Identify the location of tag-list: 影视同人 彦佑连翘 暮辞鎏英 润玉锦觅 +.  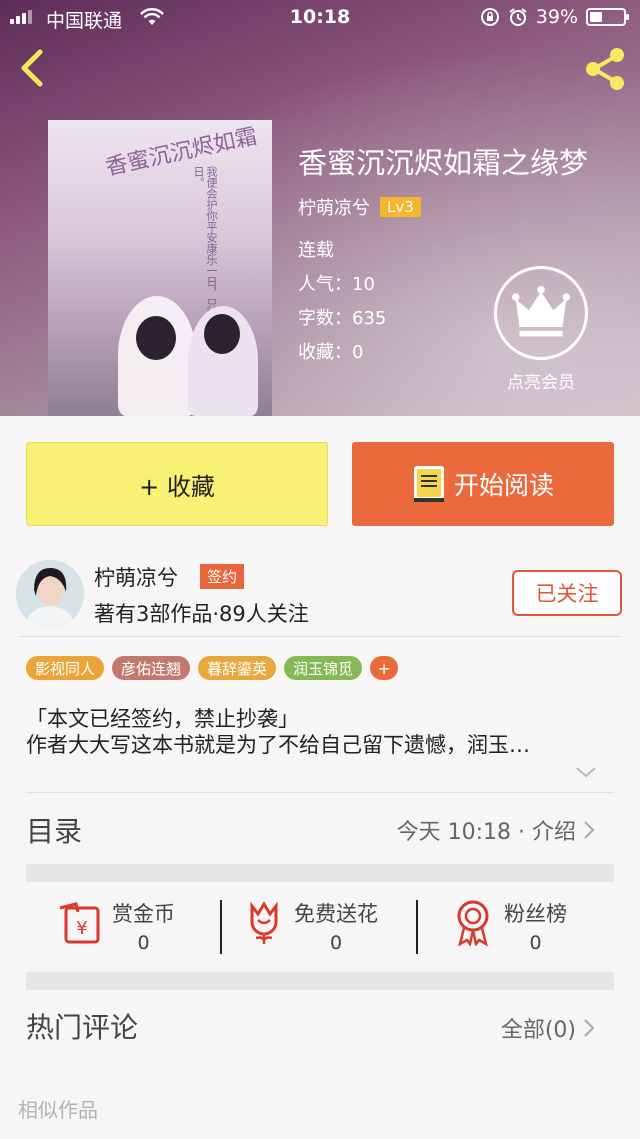
(212, 668).